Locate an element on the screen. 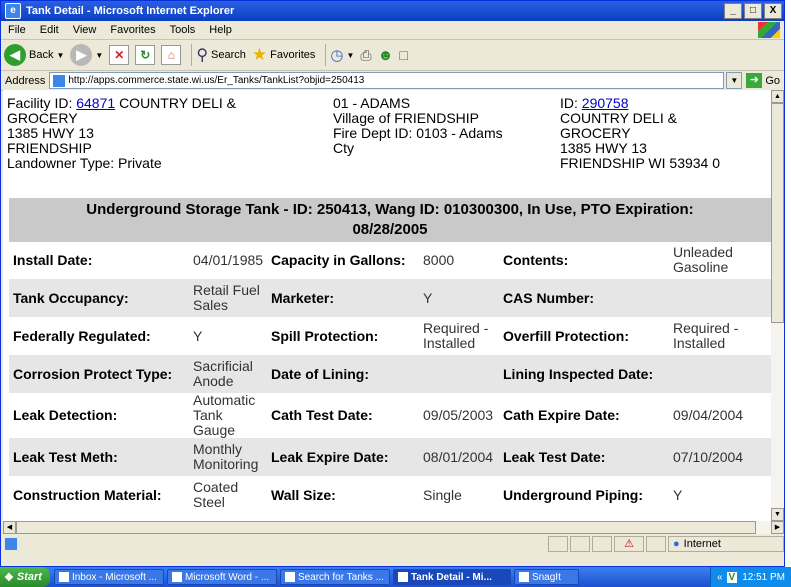 The width and height of the screenshot is (791, 587). field-value: Required - Installed is located at coordinates (706, 335).